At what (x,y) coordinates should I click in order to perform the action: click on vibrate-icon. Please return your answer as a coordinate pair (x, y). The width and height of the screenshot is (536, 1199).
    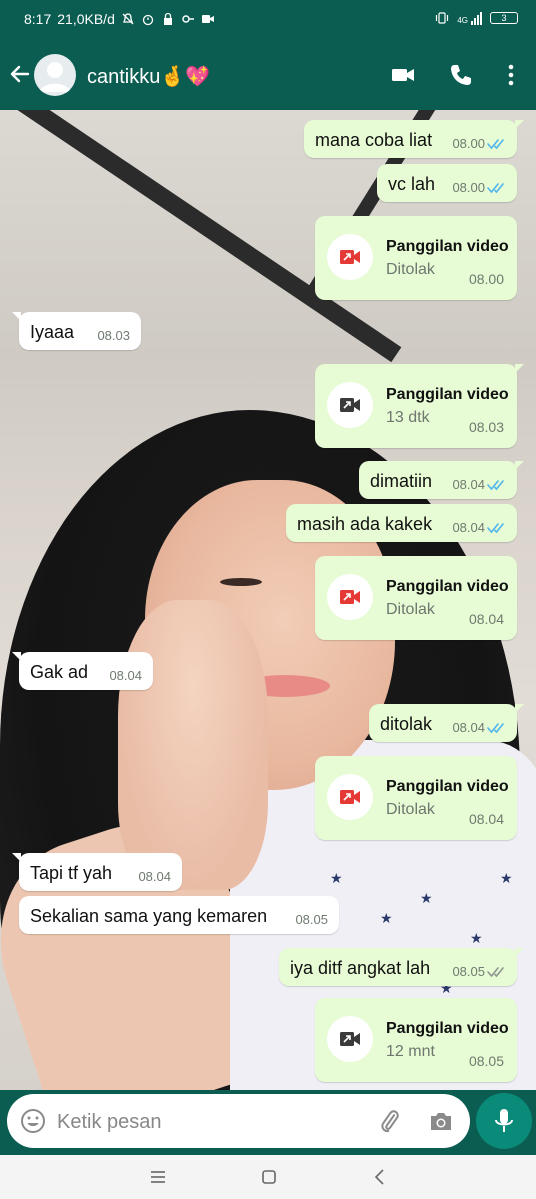
    Looking at the image, I should click on (442, 18).